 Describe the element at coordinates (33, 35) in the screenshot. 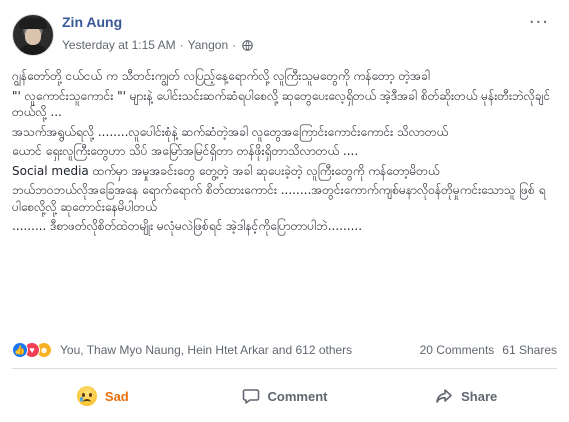

I see `avatar` at that location.